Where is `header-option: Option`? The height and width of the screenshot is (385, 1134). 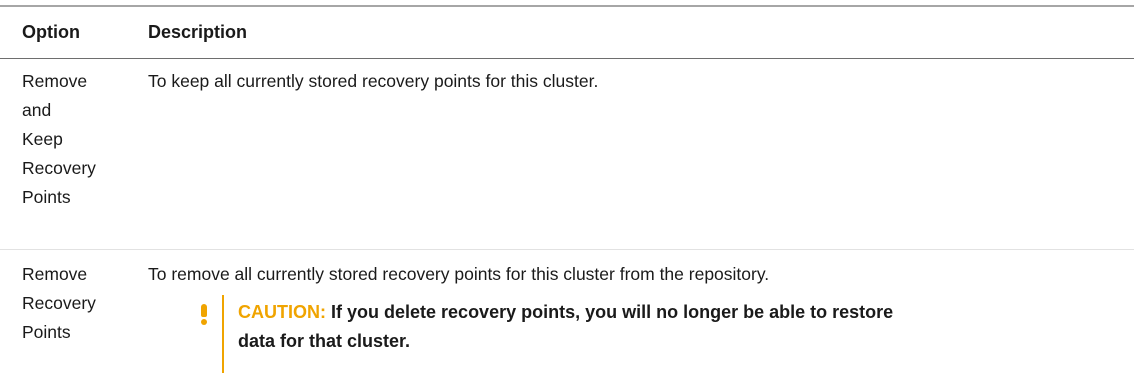 header-option: Option is located at coordinates (51, 32).